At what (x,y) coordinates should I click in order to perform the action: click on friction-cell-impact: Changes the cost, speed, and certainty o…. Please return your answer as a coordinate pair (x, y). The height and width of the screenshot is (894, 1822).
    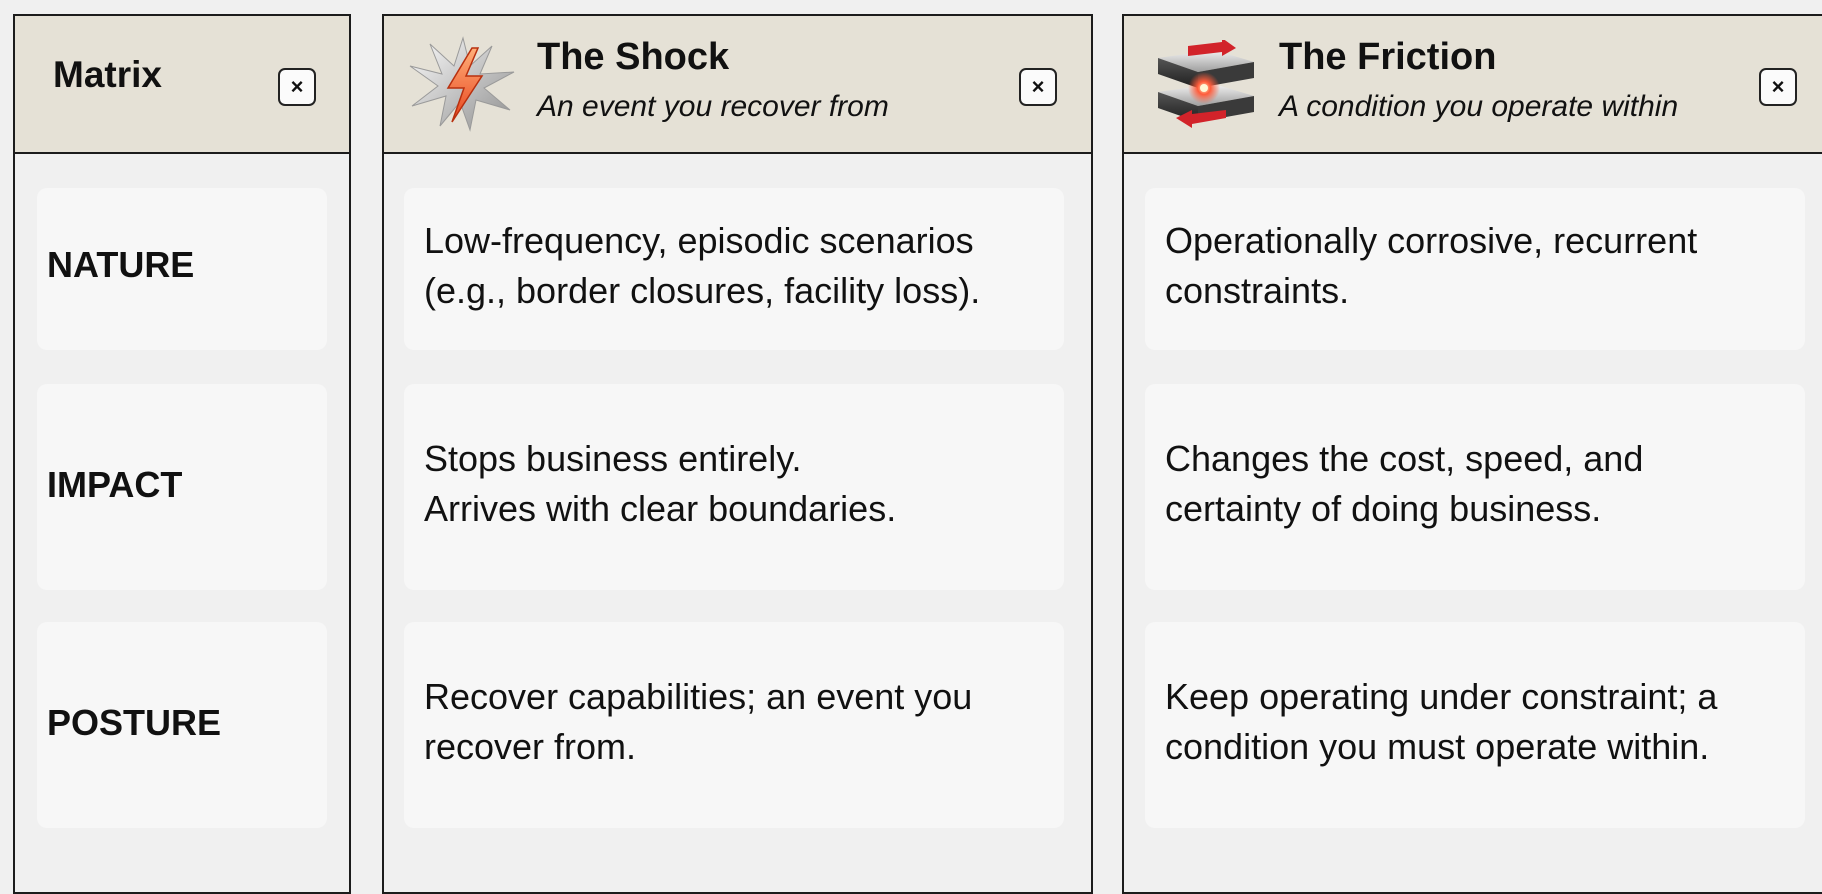
    Looking at the image, I should click on (1475, 487).